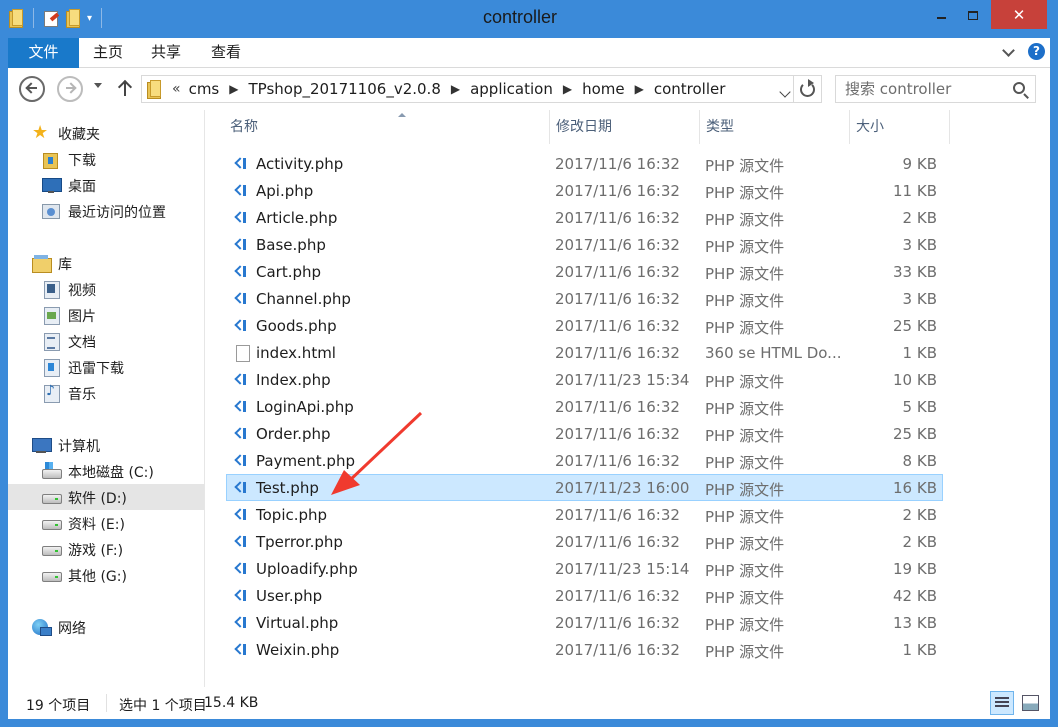 The width and height of the screenshot is (1058, 727). What do you see at coordinates (345, 89) in the screenshot?
I see `breadcrumb-item: TPshop_20171106_v2.0.8` at bounding box center [345, 89].